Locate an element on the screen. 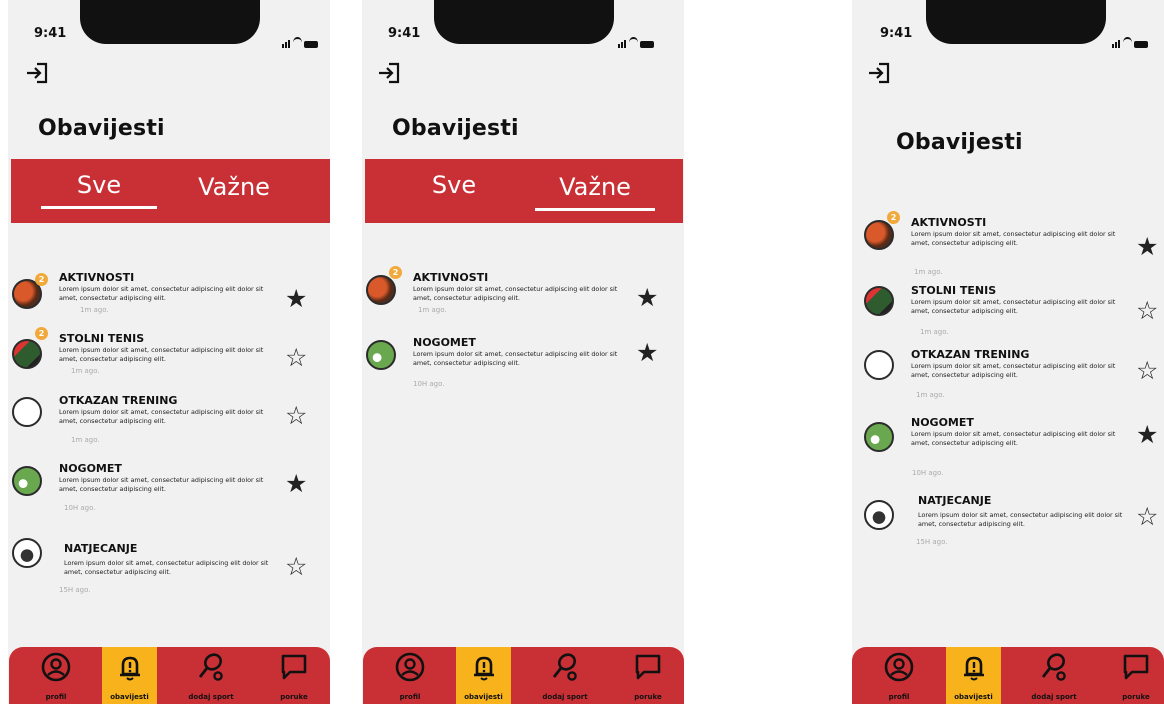 Image resolution: width=1164 pixels, height=704 pixels. tab-bar: Sve Važne is located at coordinates (524, 191).